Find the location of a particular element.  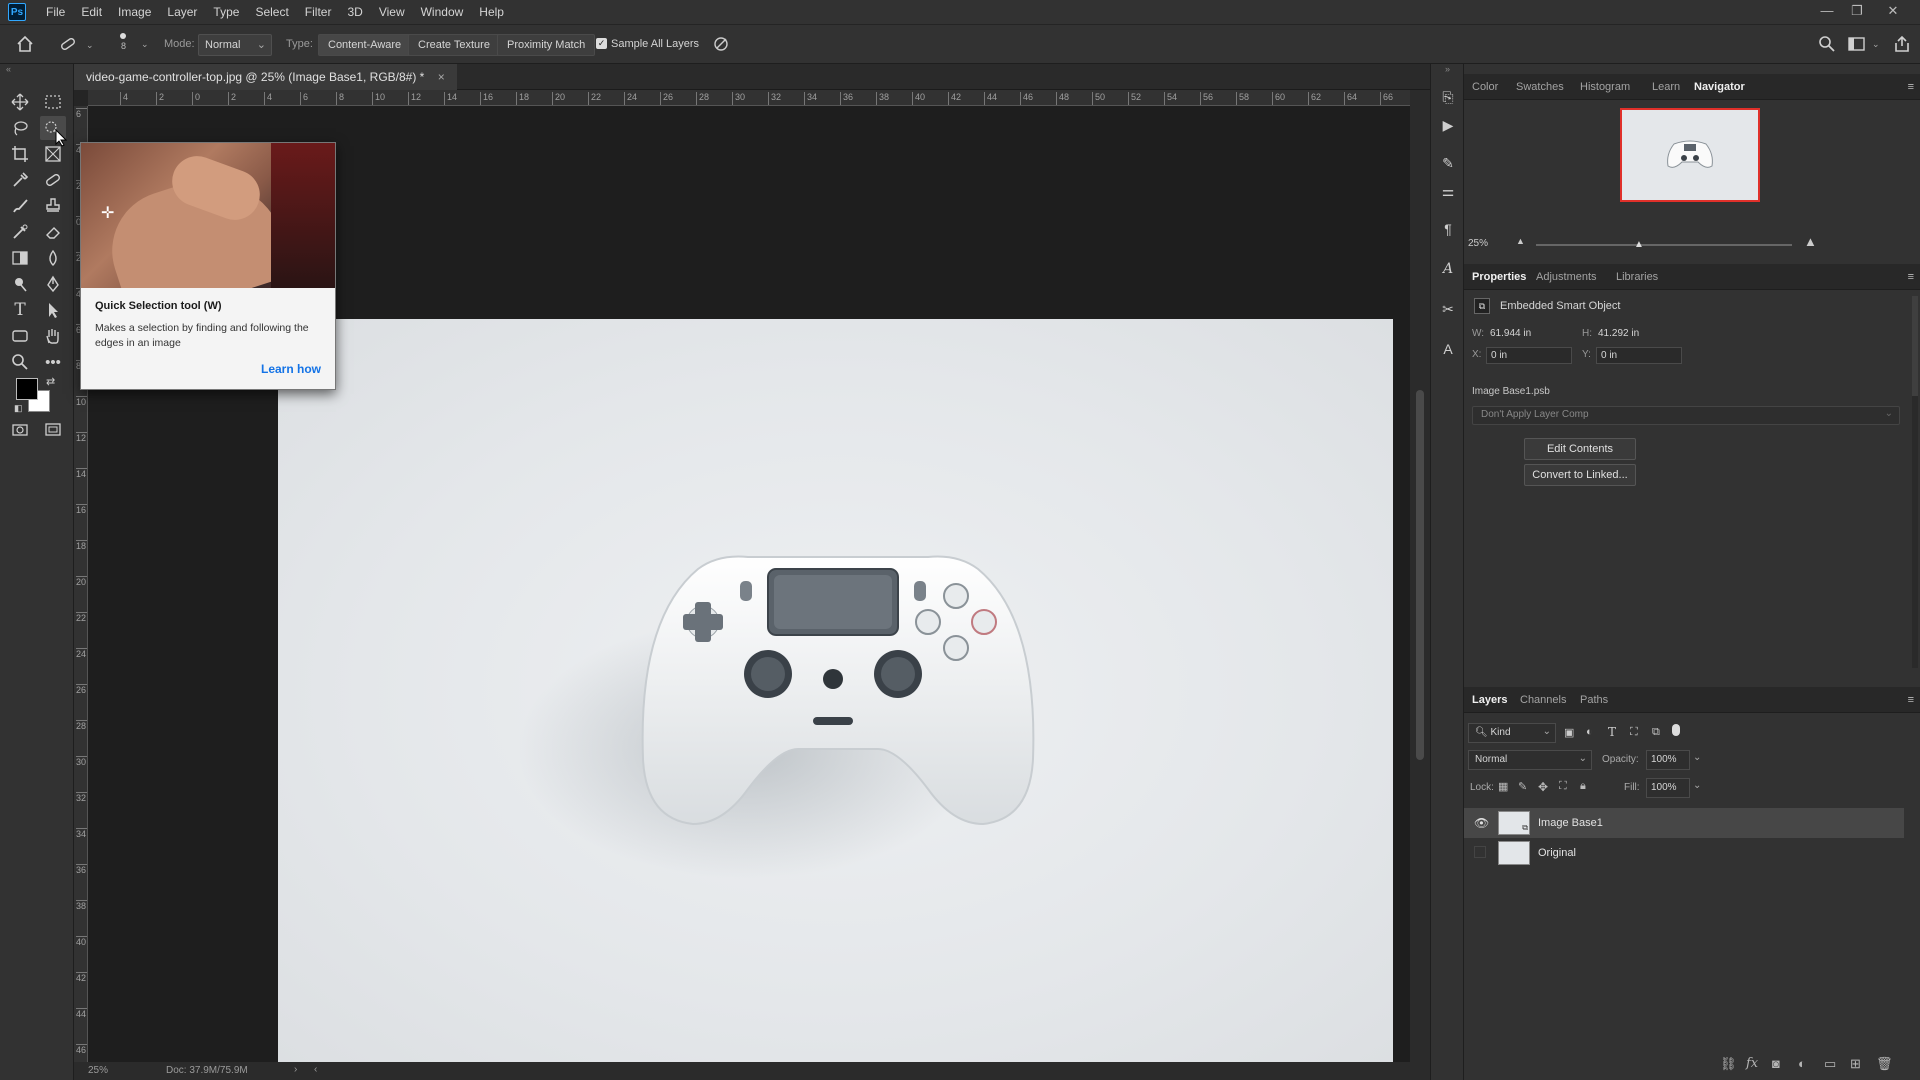

tab-color: Color is located at coordinates (1485, 87).